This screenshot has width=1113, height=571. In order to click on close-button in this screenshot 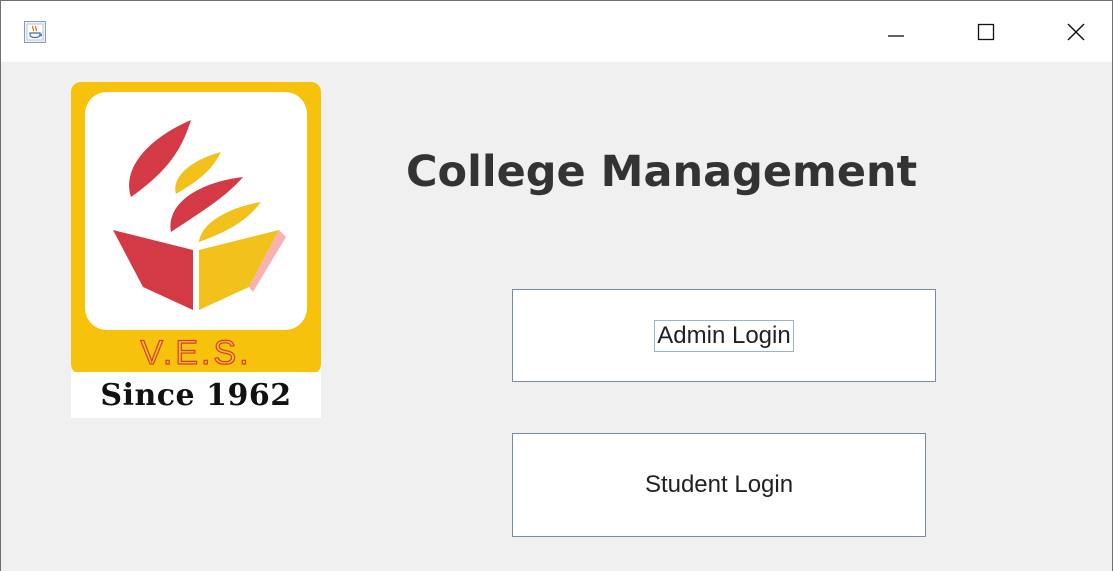, I will do `click(1071, 31)`.